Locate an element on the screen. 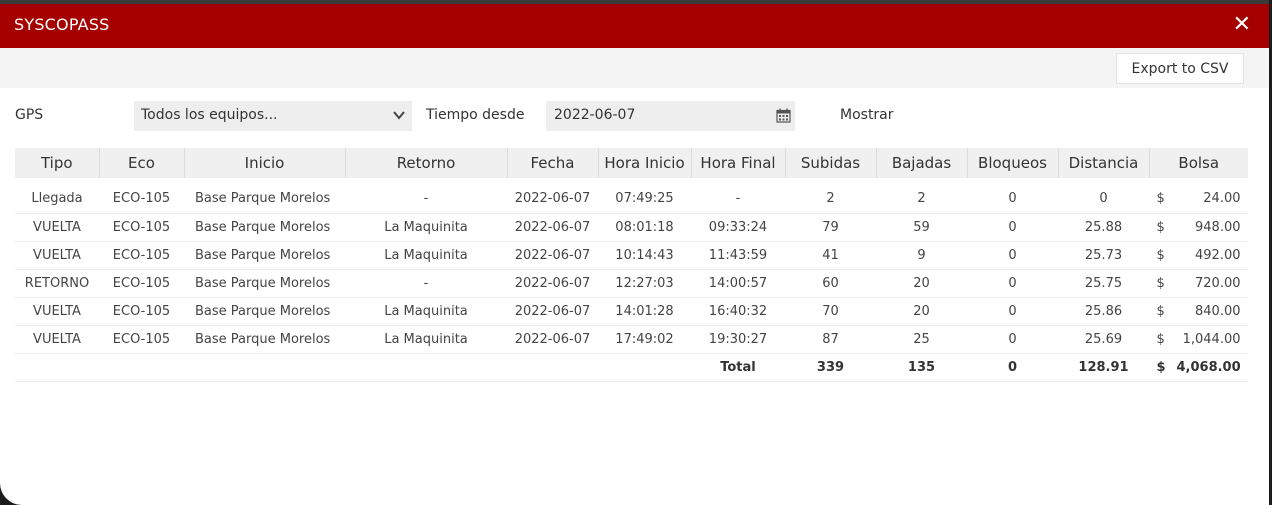 The height and width of the screenshot is (505, 1272). cell-bajadas: 2 is located at coordinates (921, 199).